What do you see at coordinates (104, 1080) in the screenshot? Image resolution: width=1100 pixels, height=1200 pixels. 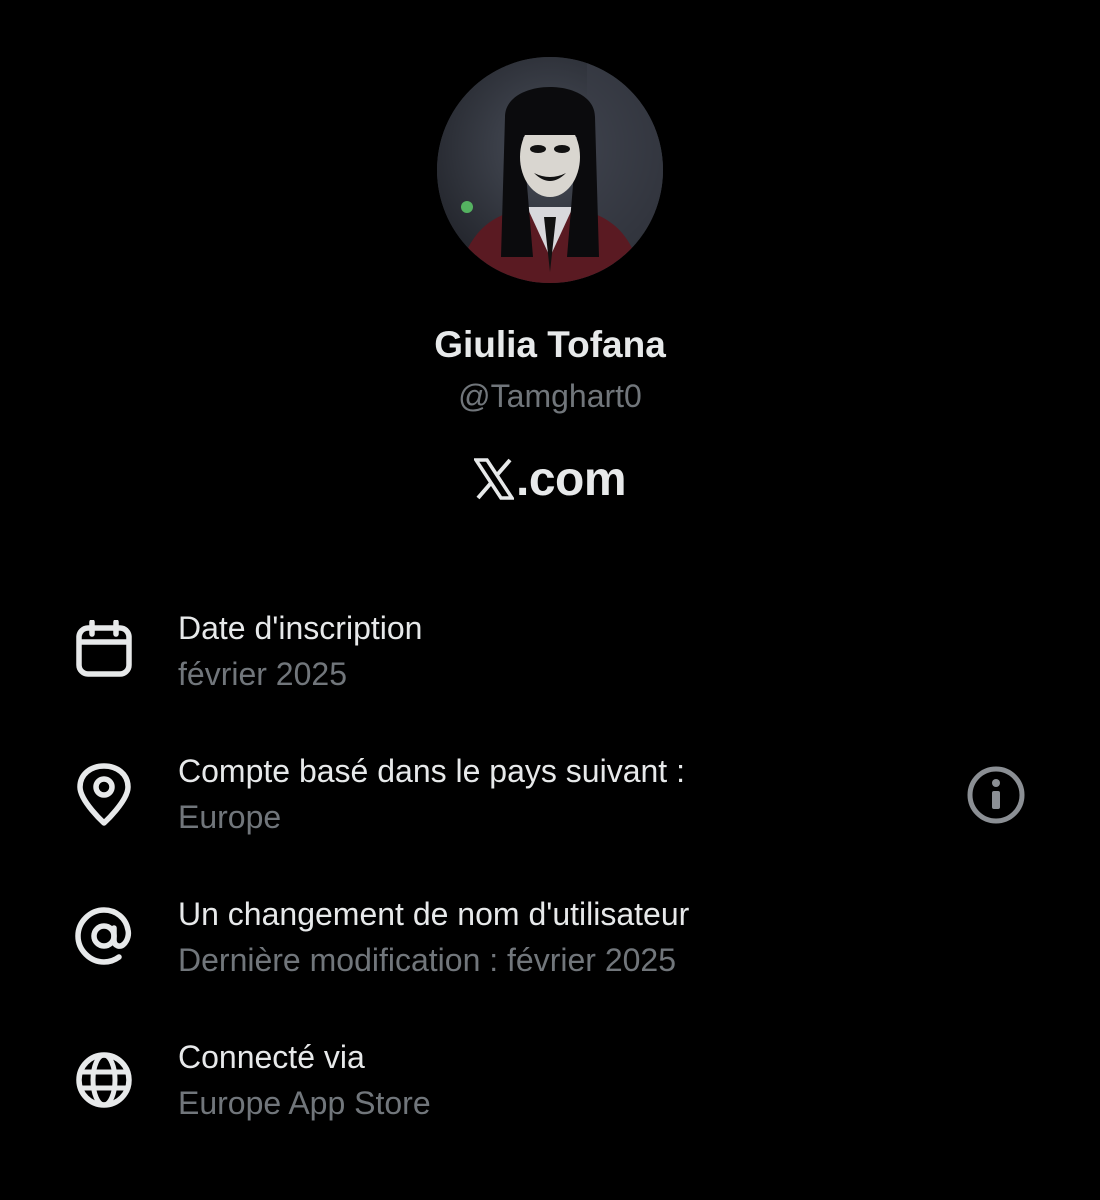 I see `globe-icon` at bounding box center [104, 1080].